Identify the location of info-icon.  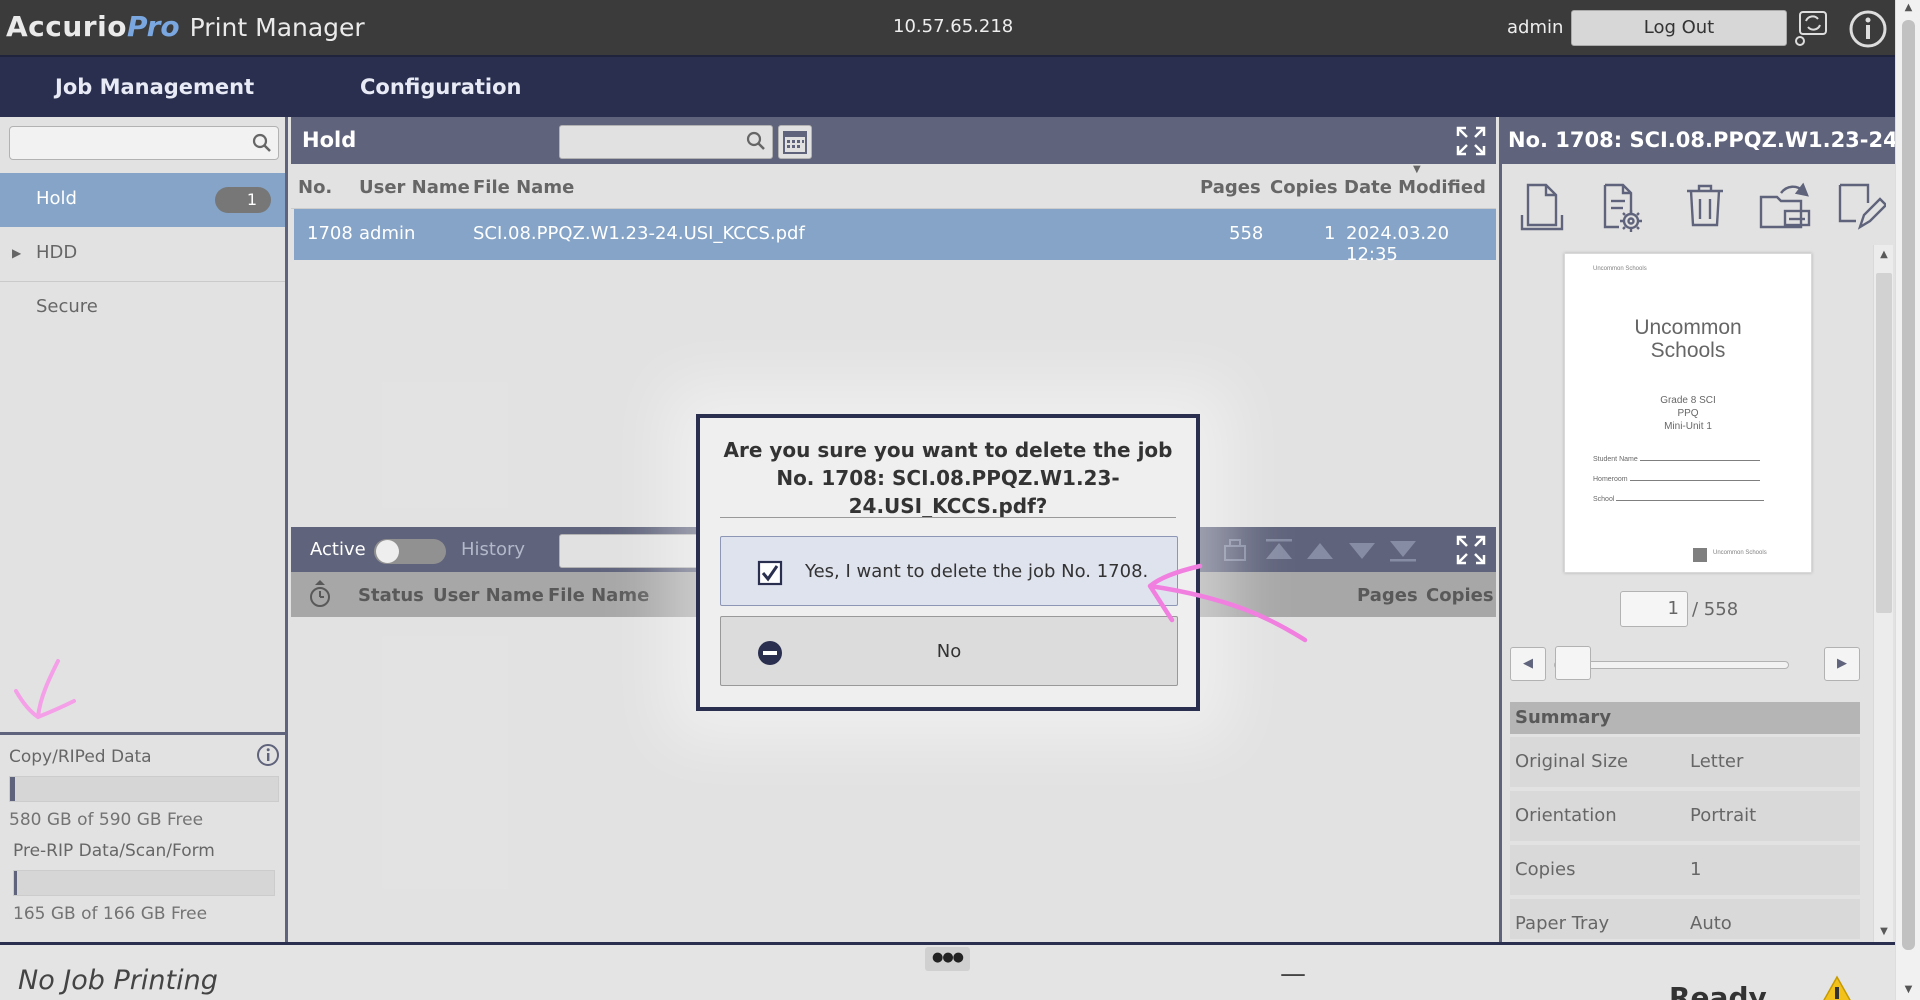
(1868, 29).